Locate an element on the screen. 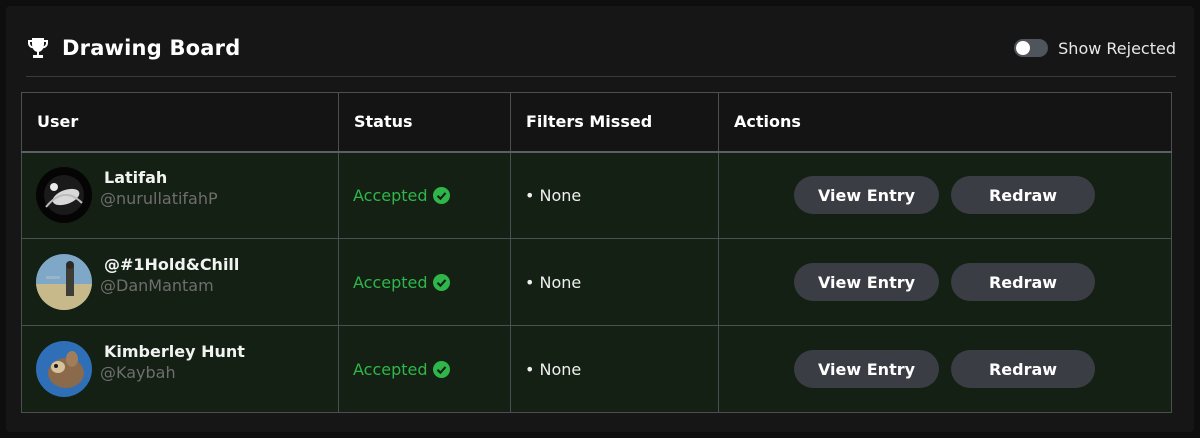 The width and height of the screenshot is (1200, 438). column-header-user: User is located at coordinates (180, 122).